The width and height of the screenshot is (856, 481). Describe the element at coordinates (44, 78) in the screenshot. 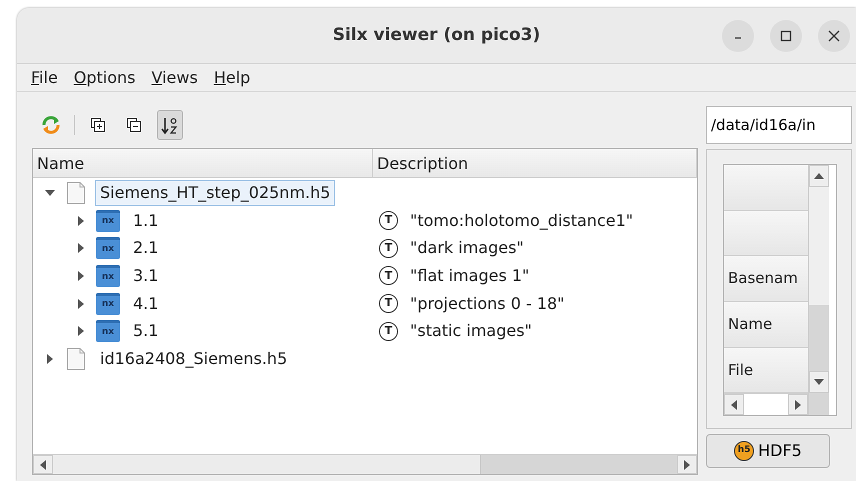

I see `menu-item: File` at that location.